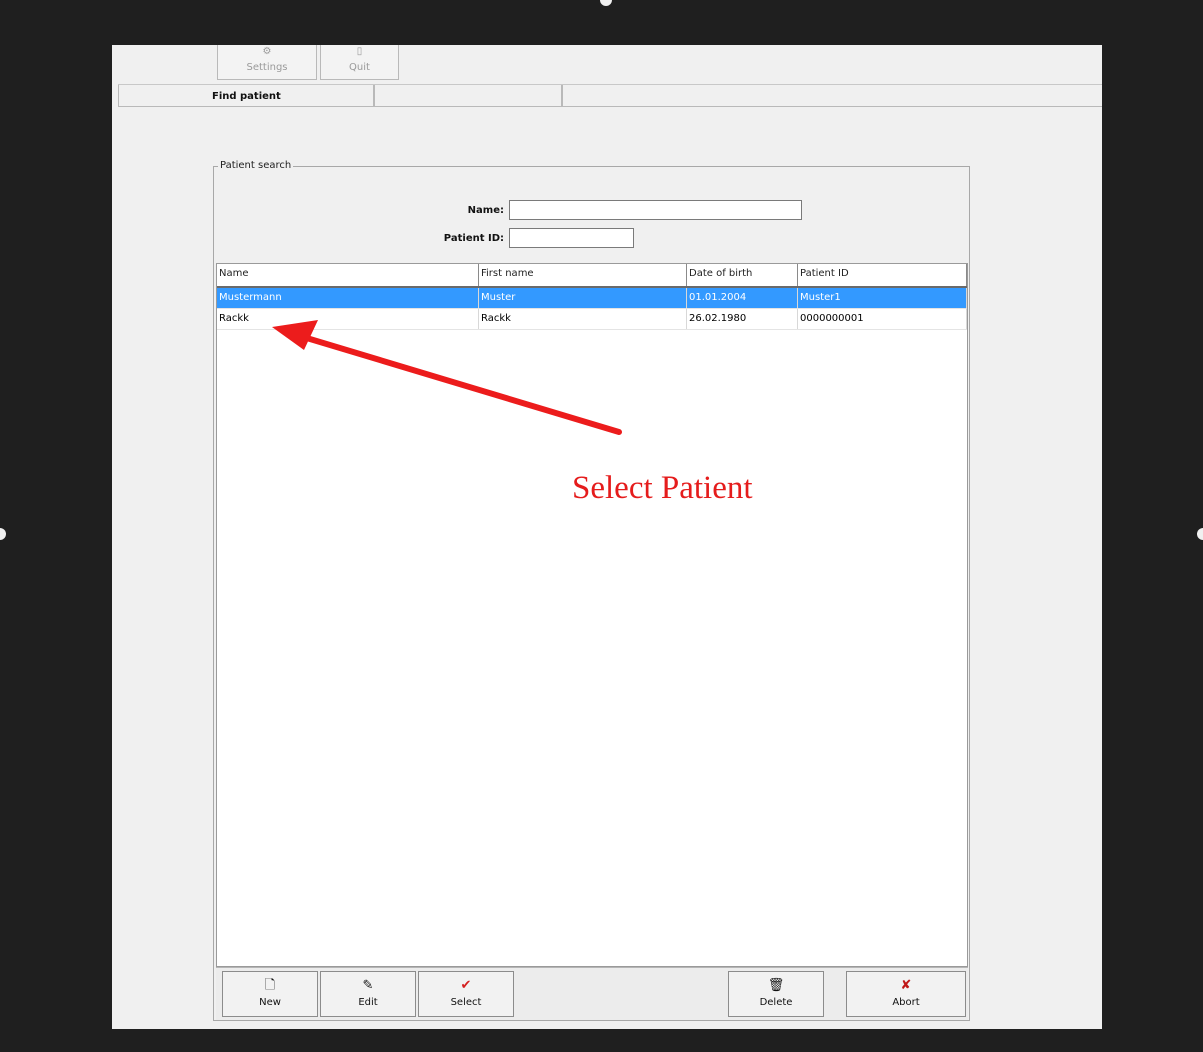 This screenshot has height=1052, width=1203. Describe the element at coordinates (662, 488) in the screenshot. I see `annotation-text: Select Patient` at that location.